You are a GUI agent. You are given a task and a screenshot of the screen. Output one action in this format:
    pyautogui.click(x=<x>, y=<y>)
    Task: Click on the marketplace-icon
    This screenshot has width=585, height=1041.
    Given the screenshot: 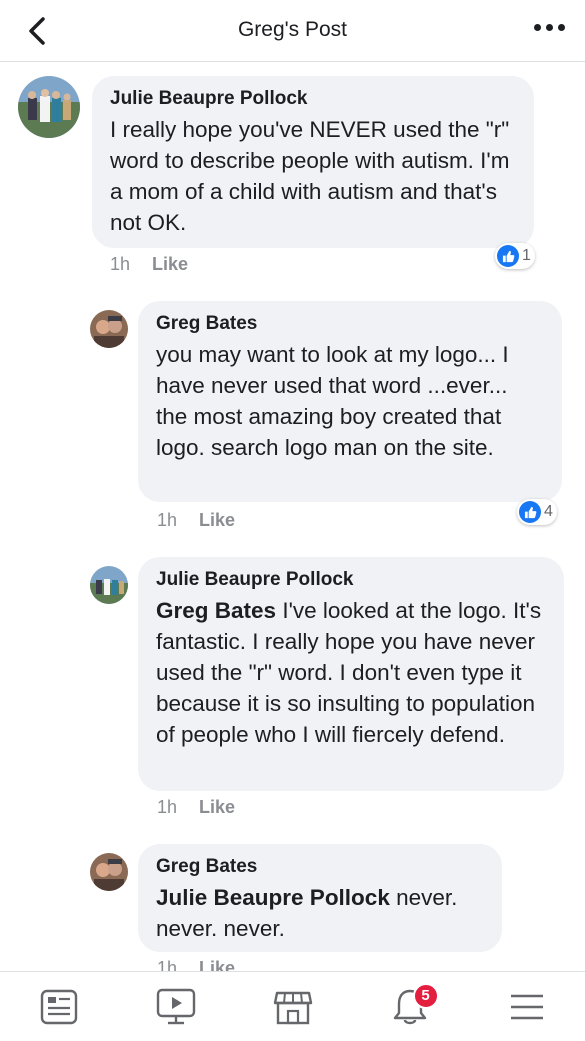 What is the action you would take?
    pyautogui.click(x=292, y=1007)
    